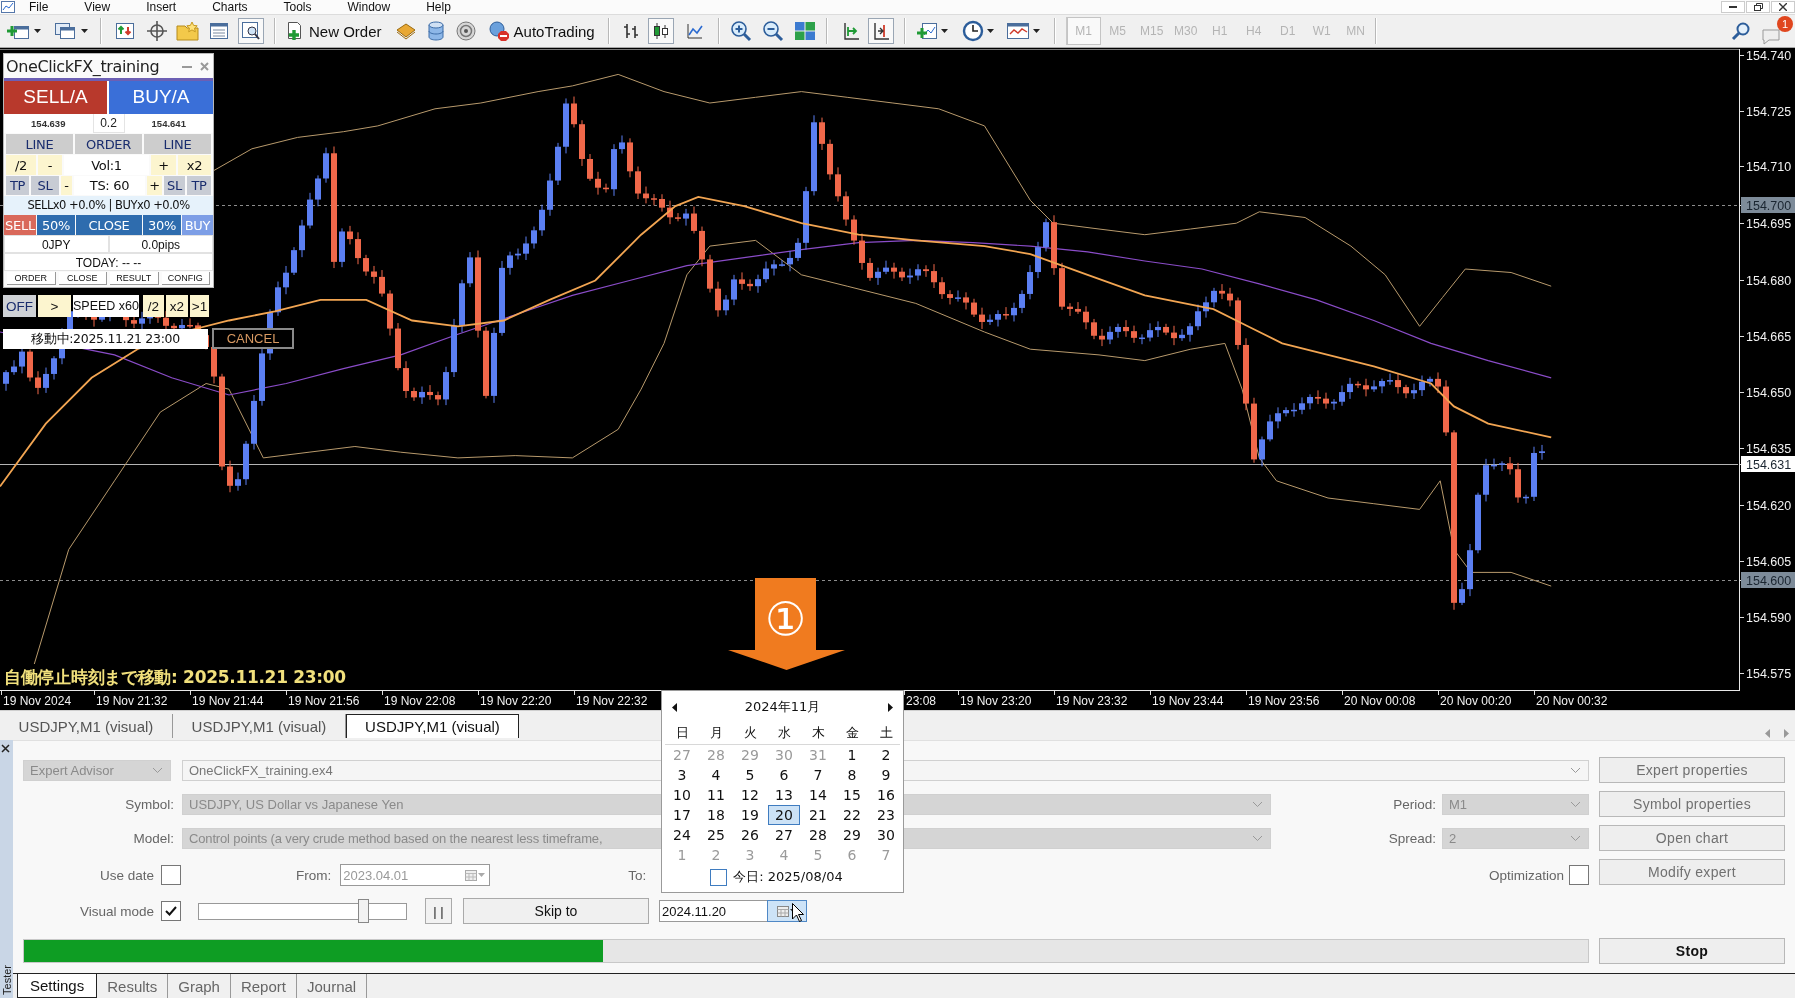  Describe the element at coordinates (109, 225) in the screenshot. I see `close-position-button: CLOSE` at that location.